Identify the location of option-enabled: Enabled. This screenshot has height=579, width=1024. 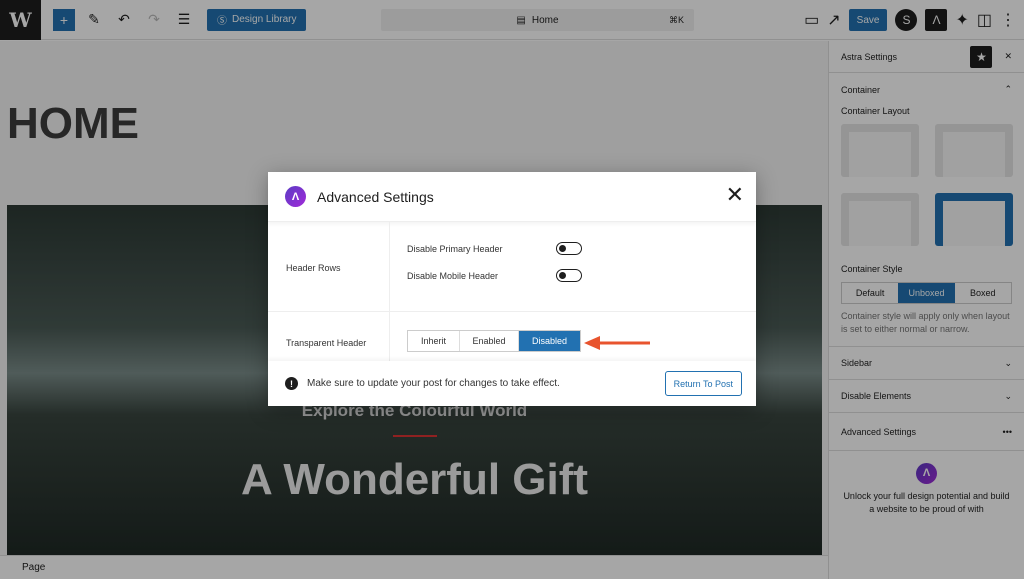
(489, 341).